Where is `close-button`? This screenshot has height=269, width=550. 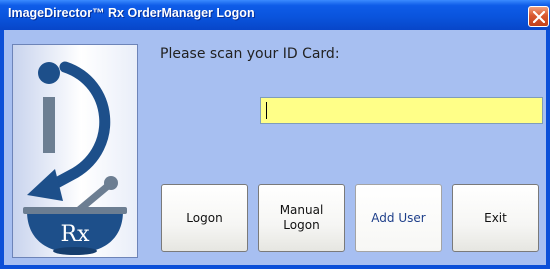 close-button is located at coordinates (538, 16).